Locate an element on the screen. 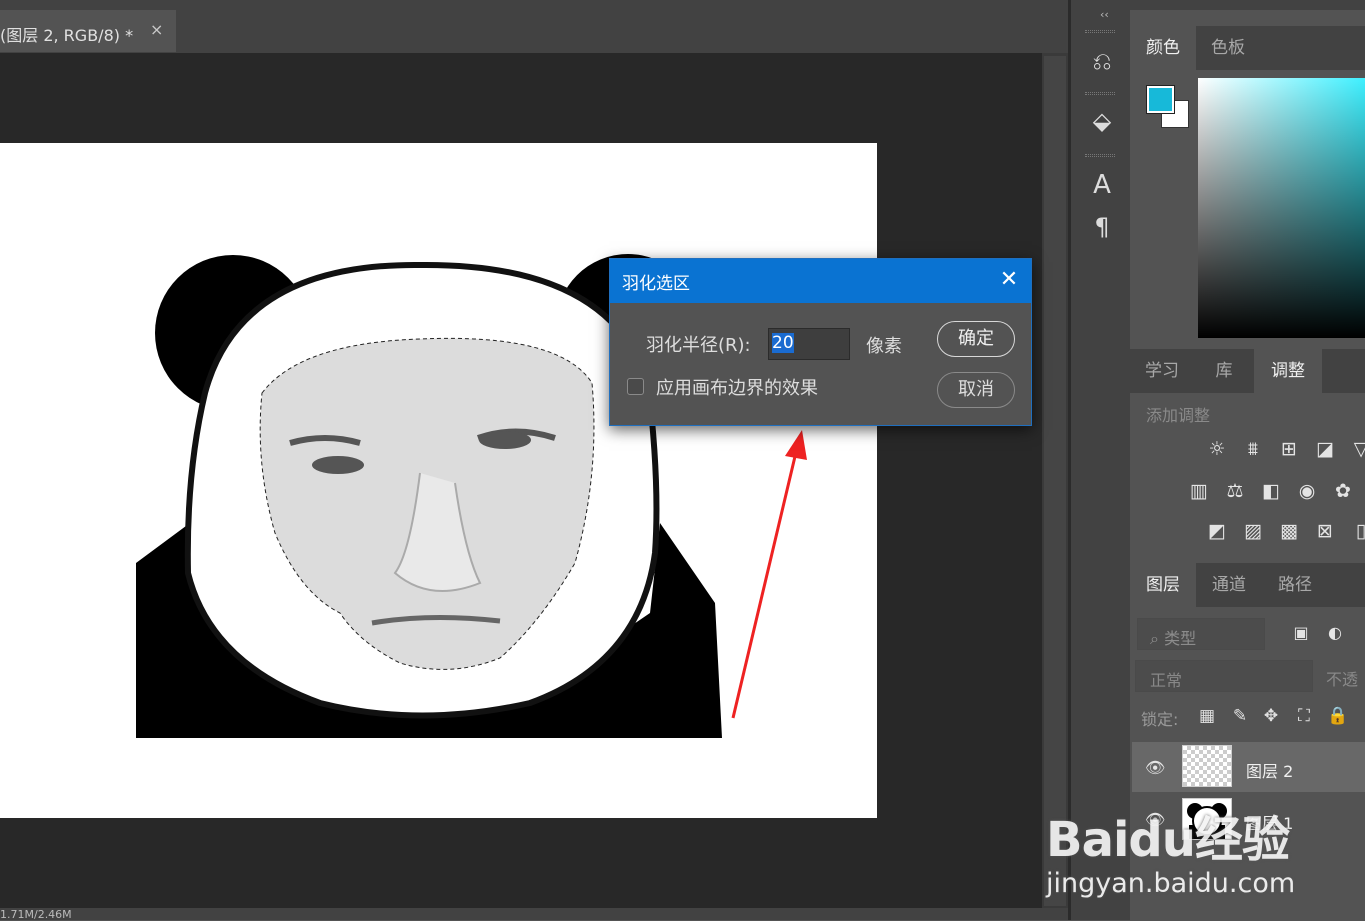  search-icon: ⌕ is located at coordinates (1154, 638).